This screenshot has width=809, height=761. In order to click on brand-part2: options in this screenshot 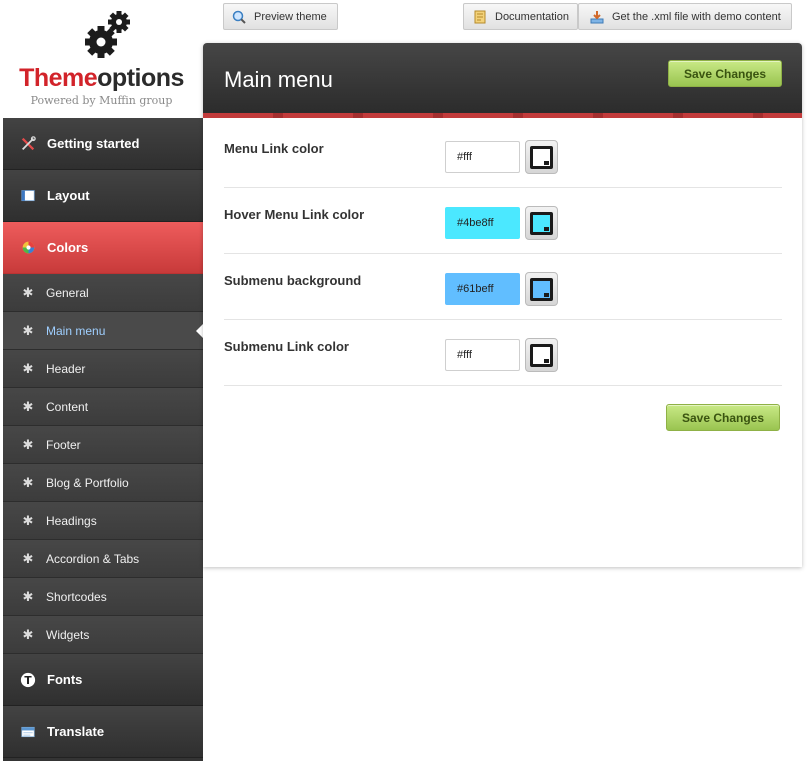, I will do `click(140, 78)`.